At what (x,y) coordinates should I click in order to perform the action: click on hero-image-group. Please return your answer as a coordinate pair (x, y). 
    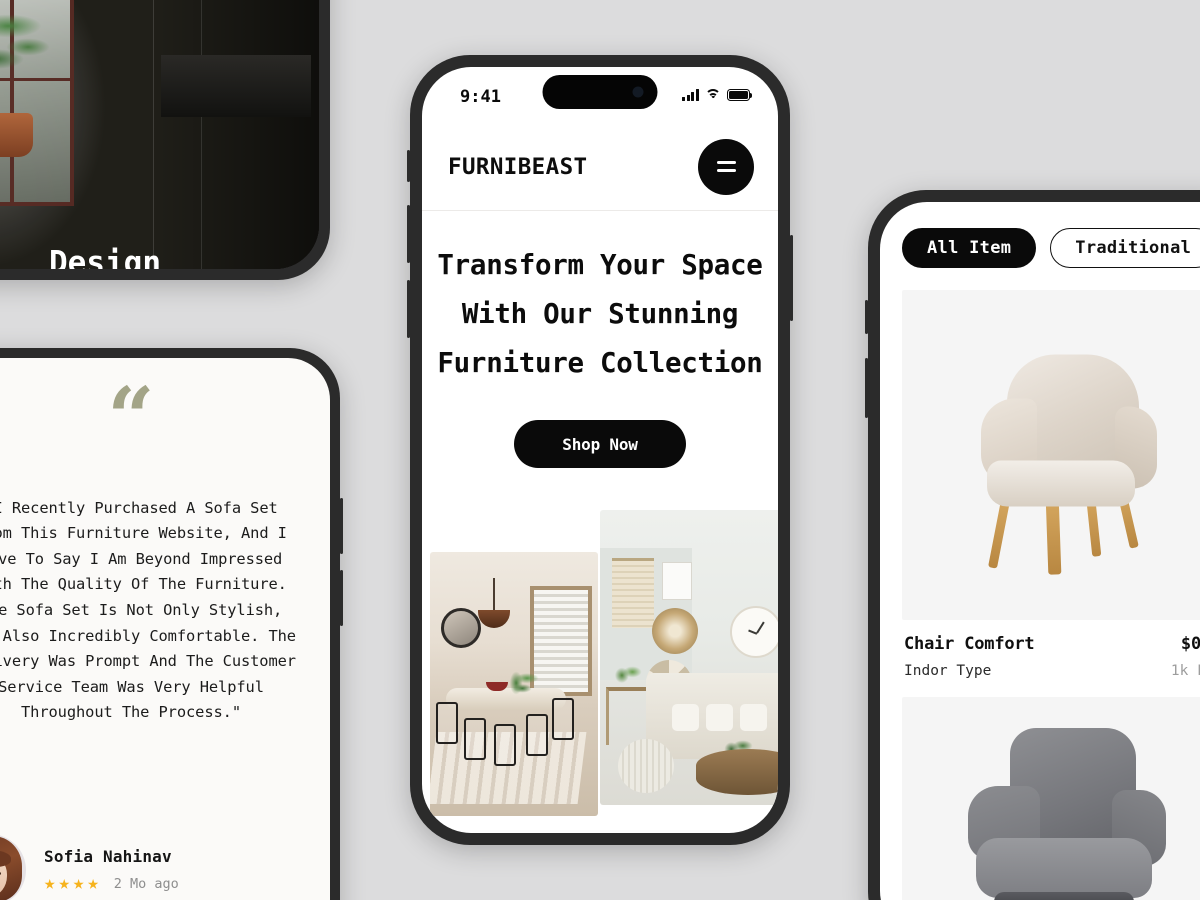
    Looking at the image, I should click on (600, 663).